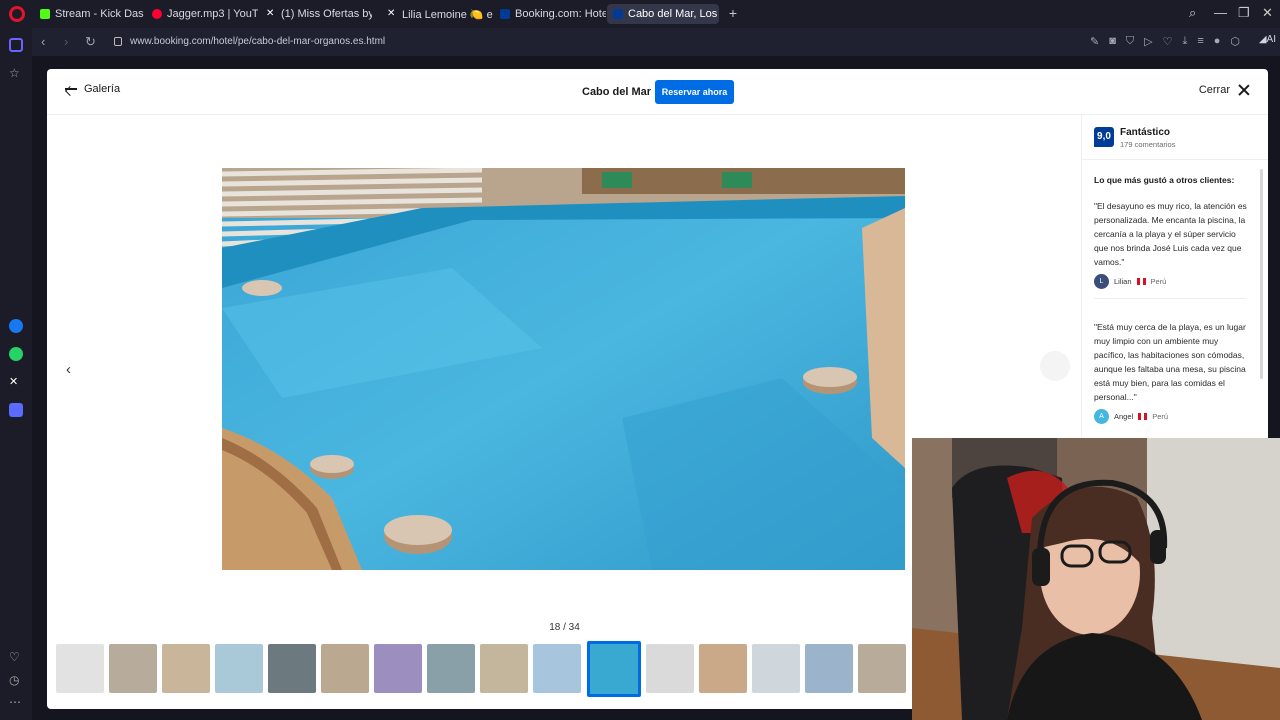 This screenshot has width=1280, height=720. What do you see at coordinates (1184, 41) in the screenshot?
I see `download-icon: ⤓` at bounding box center [1184, 41].